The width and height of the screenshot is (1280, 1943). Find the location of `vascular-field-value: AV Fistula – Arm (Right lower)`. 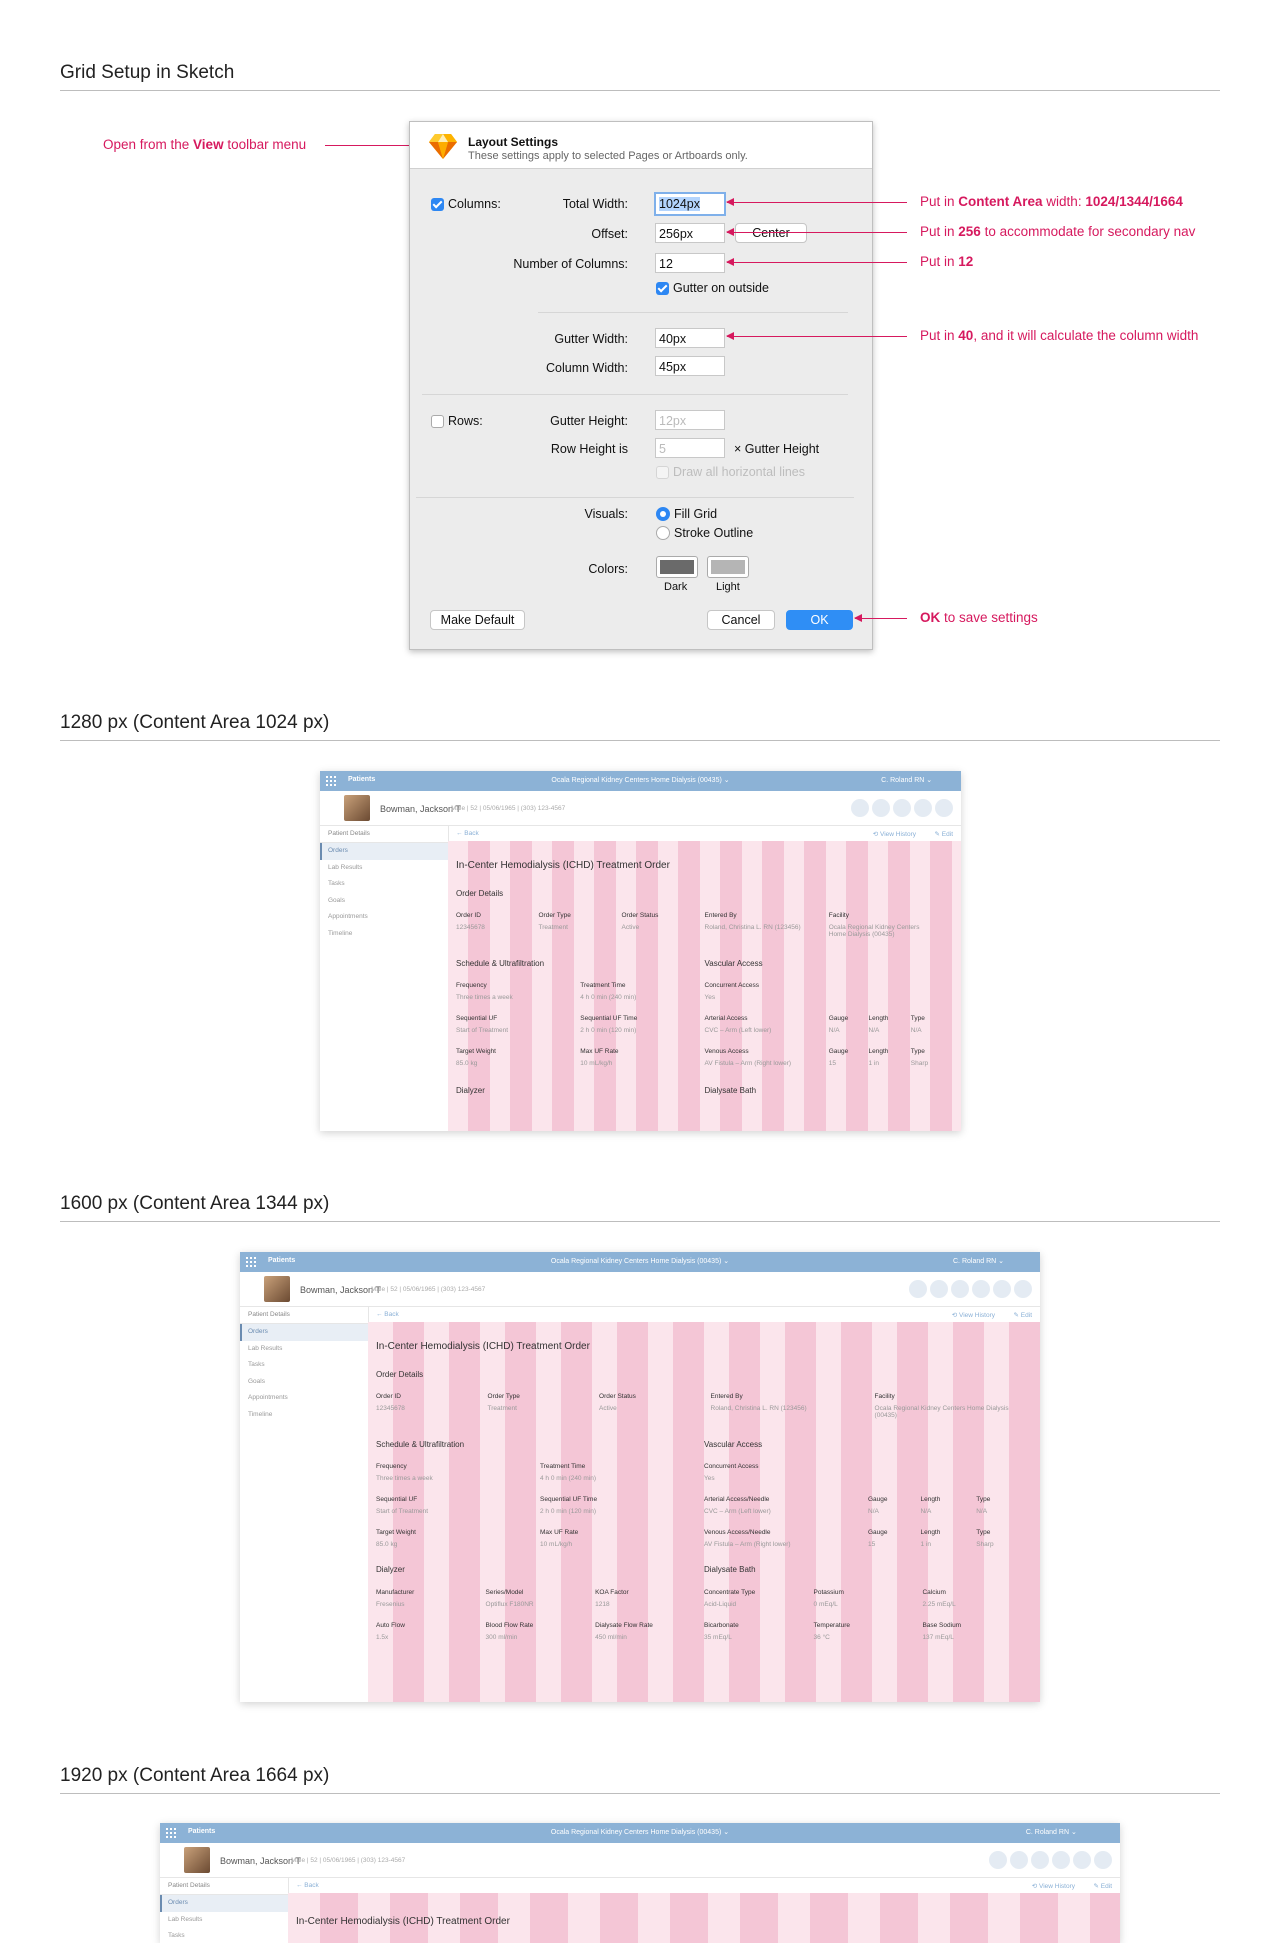

vascular-field-value: AV Fistula – Arm (Right lower) is located at coordinates (747, 1544).